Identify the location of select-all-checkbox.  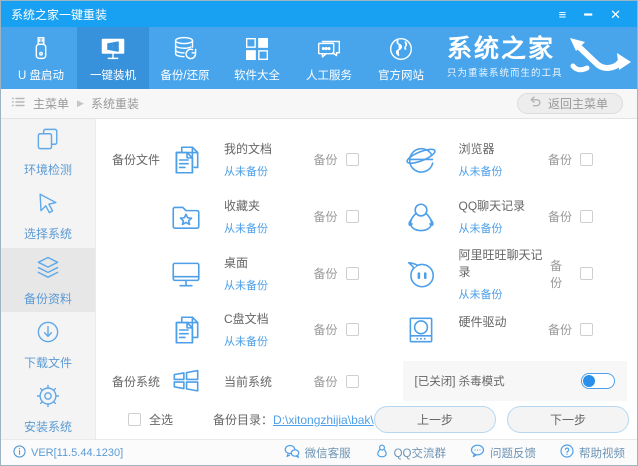
(134, 419).